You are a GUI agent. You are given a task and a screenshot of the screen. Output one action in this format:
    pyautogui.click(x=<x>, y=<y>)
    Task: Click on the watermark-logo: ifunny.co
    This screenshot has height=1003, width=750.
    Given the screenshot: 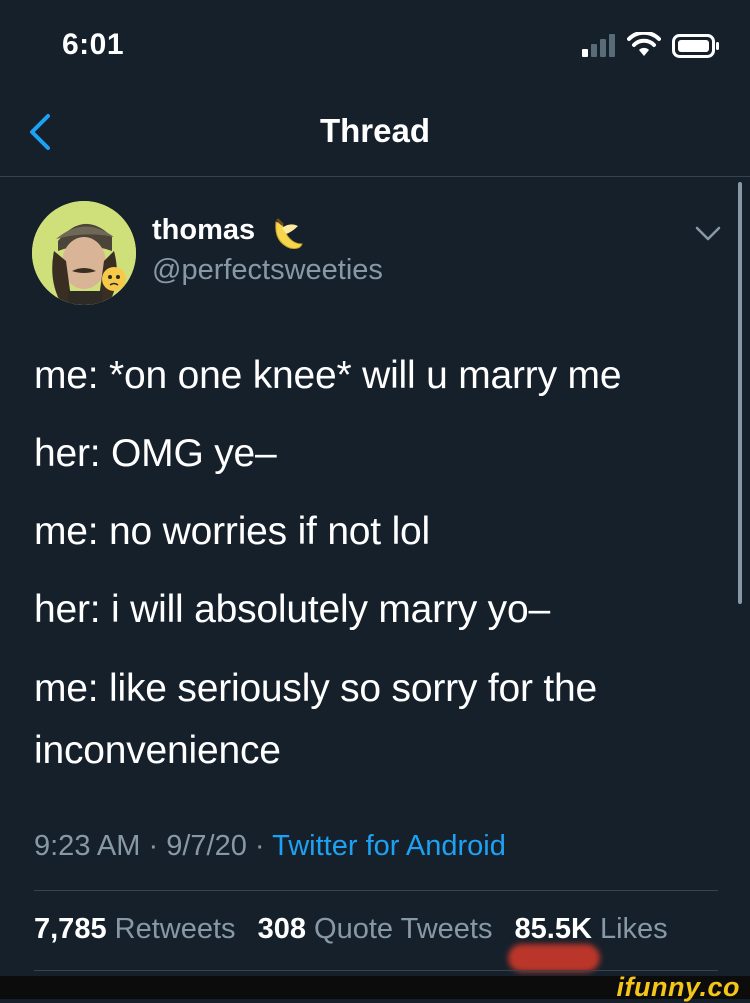 What is the action you would take?
    pyautogui.click(x=678, y=987)
    